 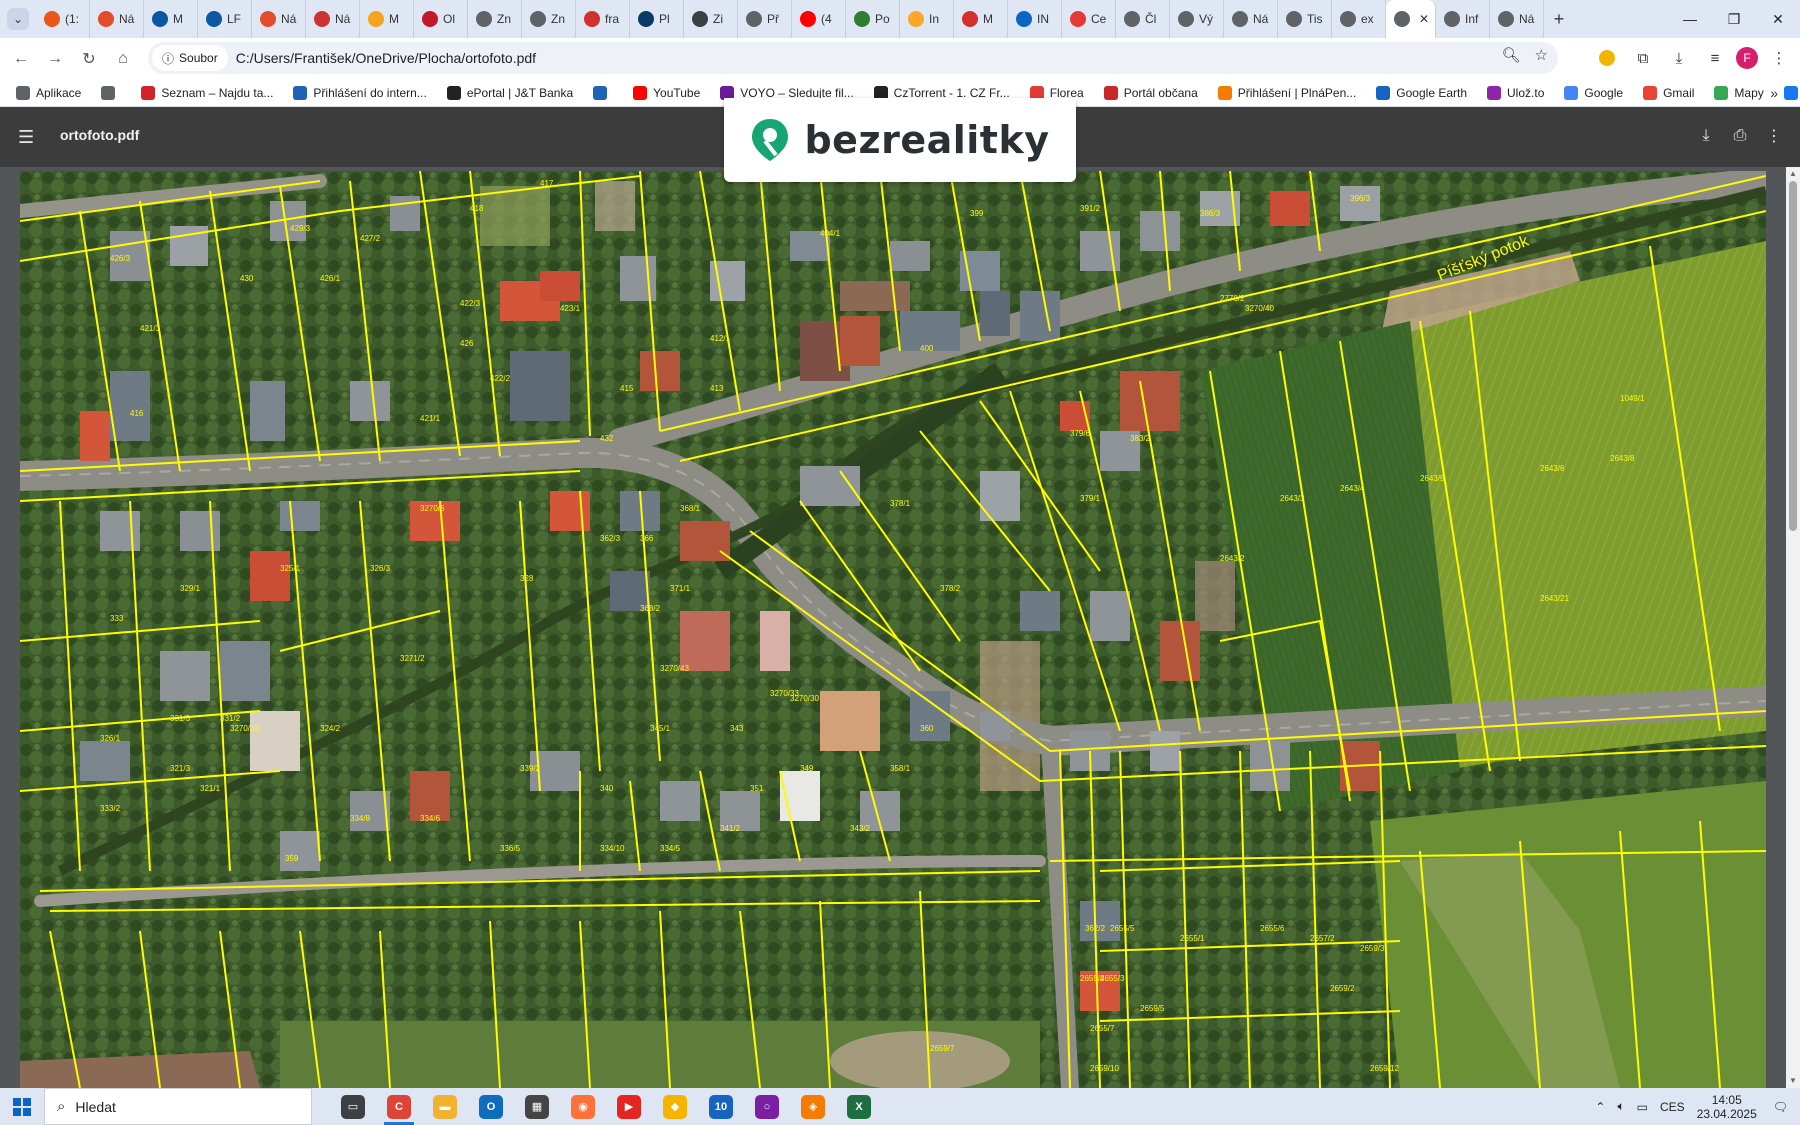 I want to click on tab-13: Př, so click(x=765, y=19).